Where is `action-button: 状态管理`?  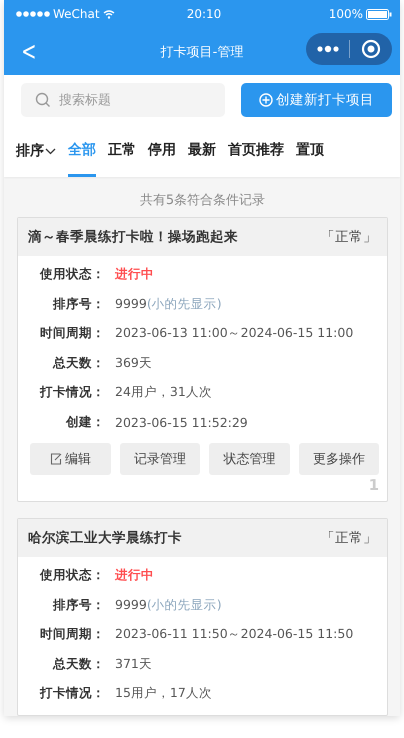
action-button: 状态管理 is located at coordinates (249, 459).